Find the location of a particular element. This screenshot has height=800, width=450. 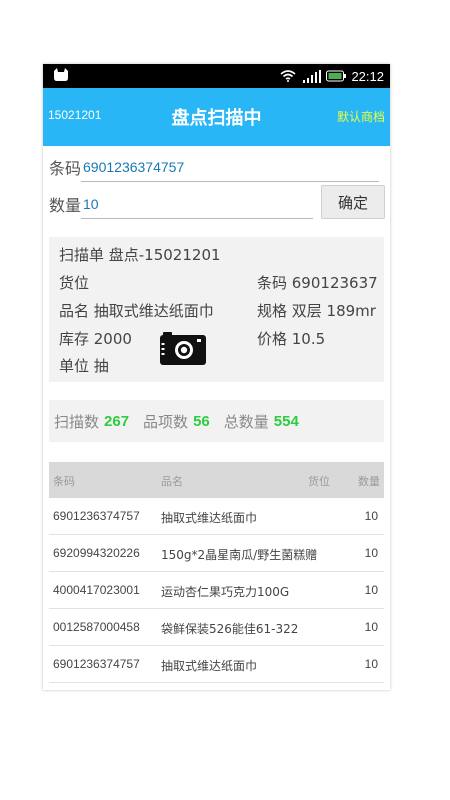

barcode-row: 条码 is located at coordinates (214, 167).